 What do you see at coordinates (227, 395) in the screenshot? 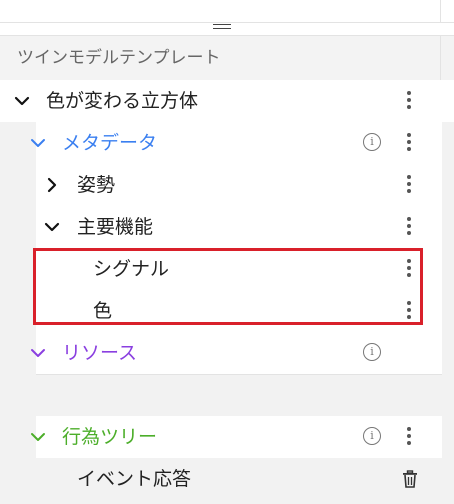
I see `empty-area` at bounding box center [227, 395].